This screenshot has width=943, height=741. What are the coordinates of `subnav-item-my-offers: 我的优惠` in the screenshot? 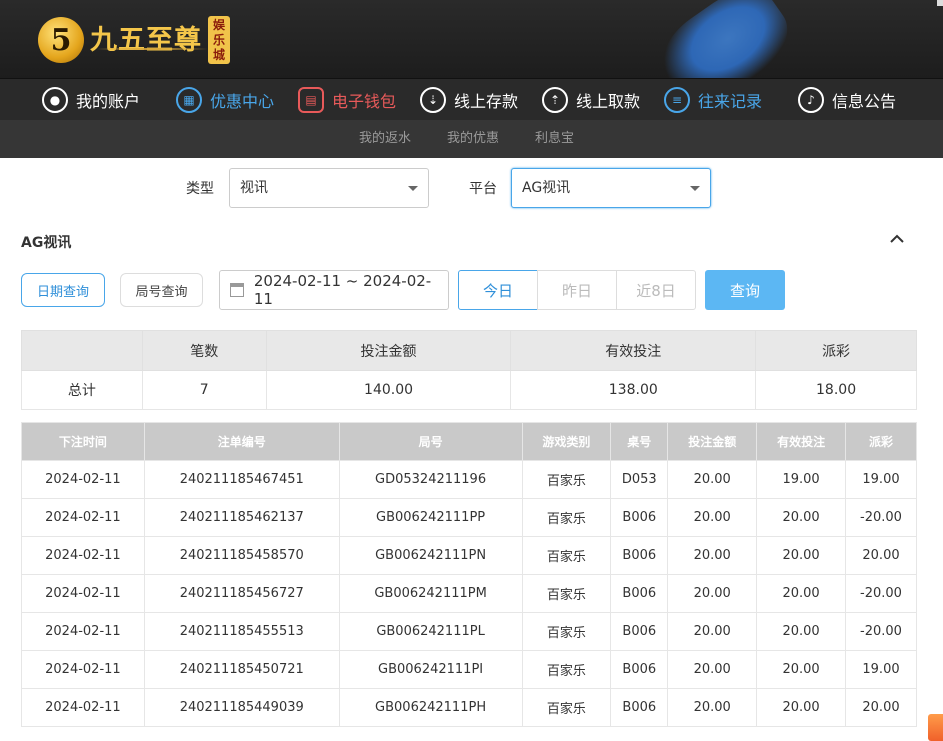 It's located at (473, 139).